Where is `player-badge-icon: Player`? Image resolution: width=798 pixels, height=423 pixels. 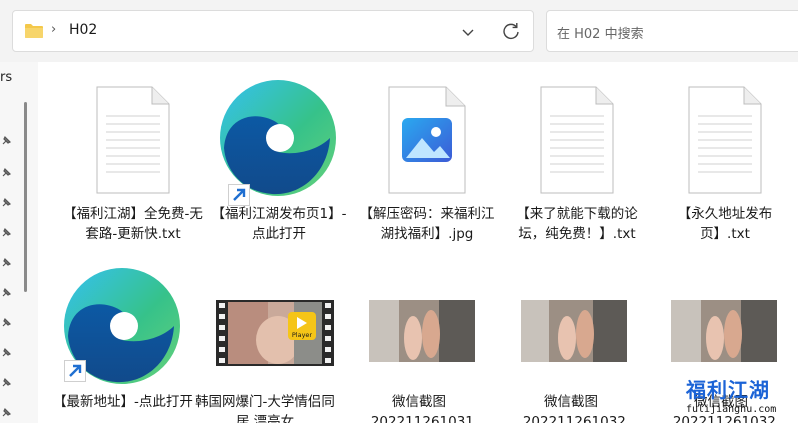
player-badge-icon: Player is located at coordinates (302, 326).